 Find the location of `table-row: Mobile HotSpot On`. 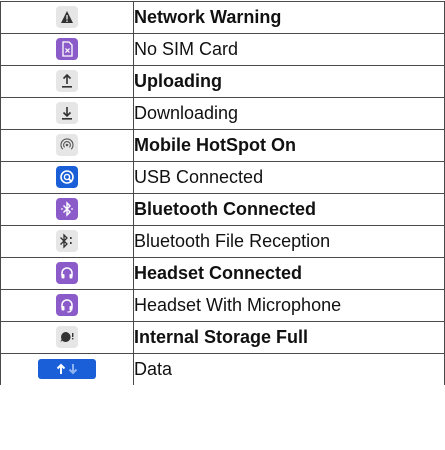

table-row: Mobile HotSpot On is located at coordinates (222, 145).